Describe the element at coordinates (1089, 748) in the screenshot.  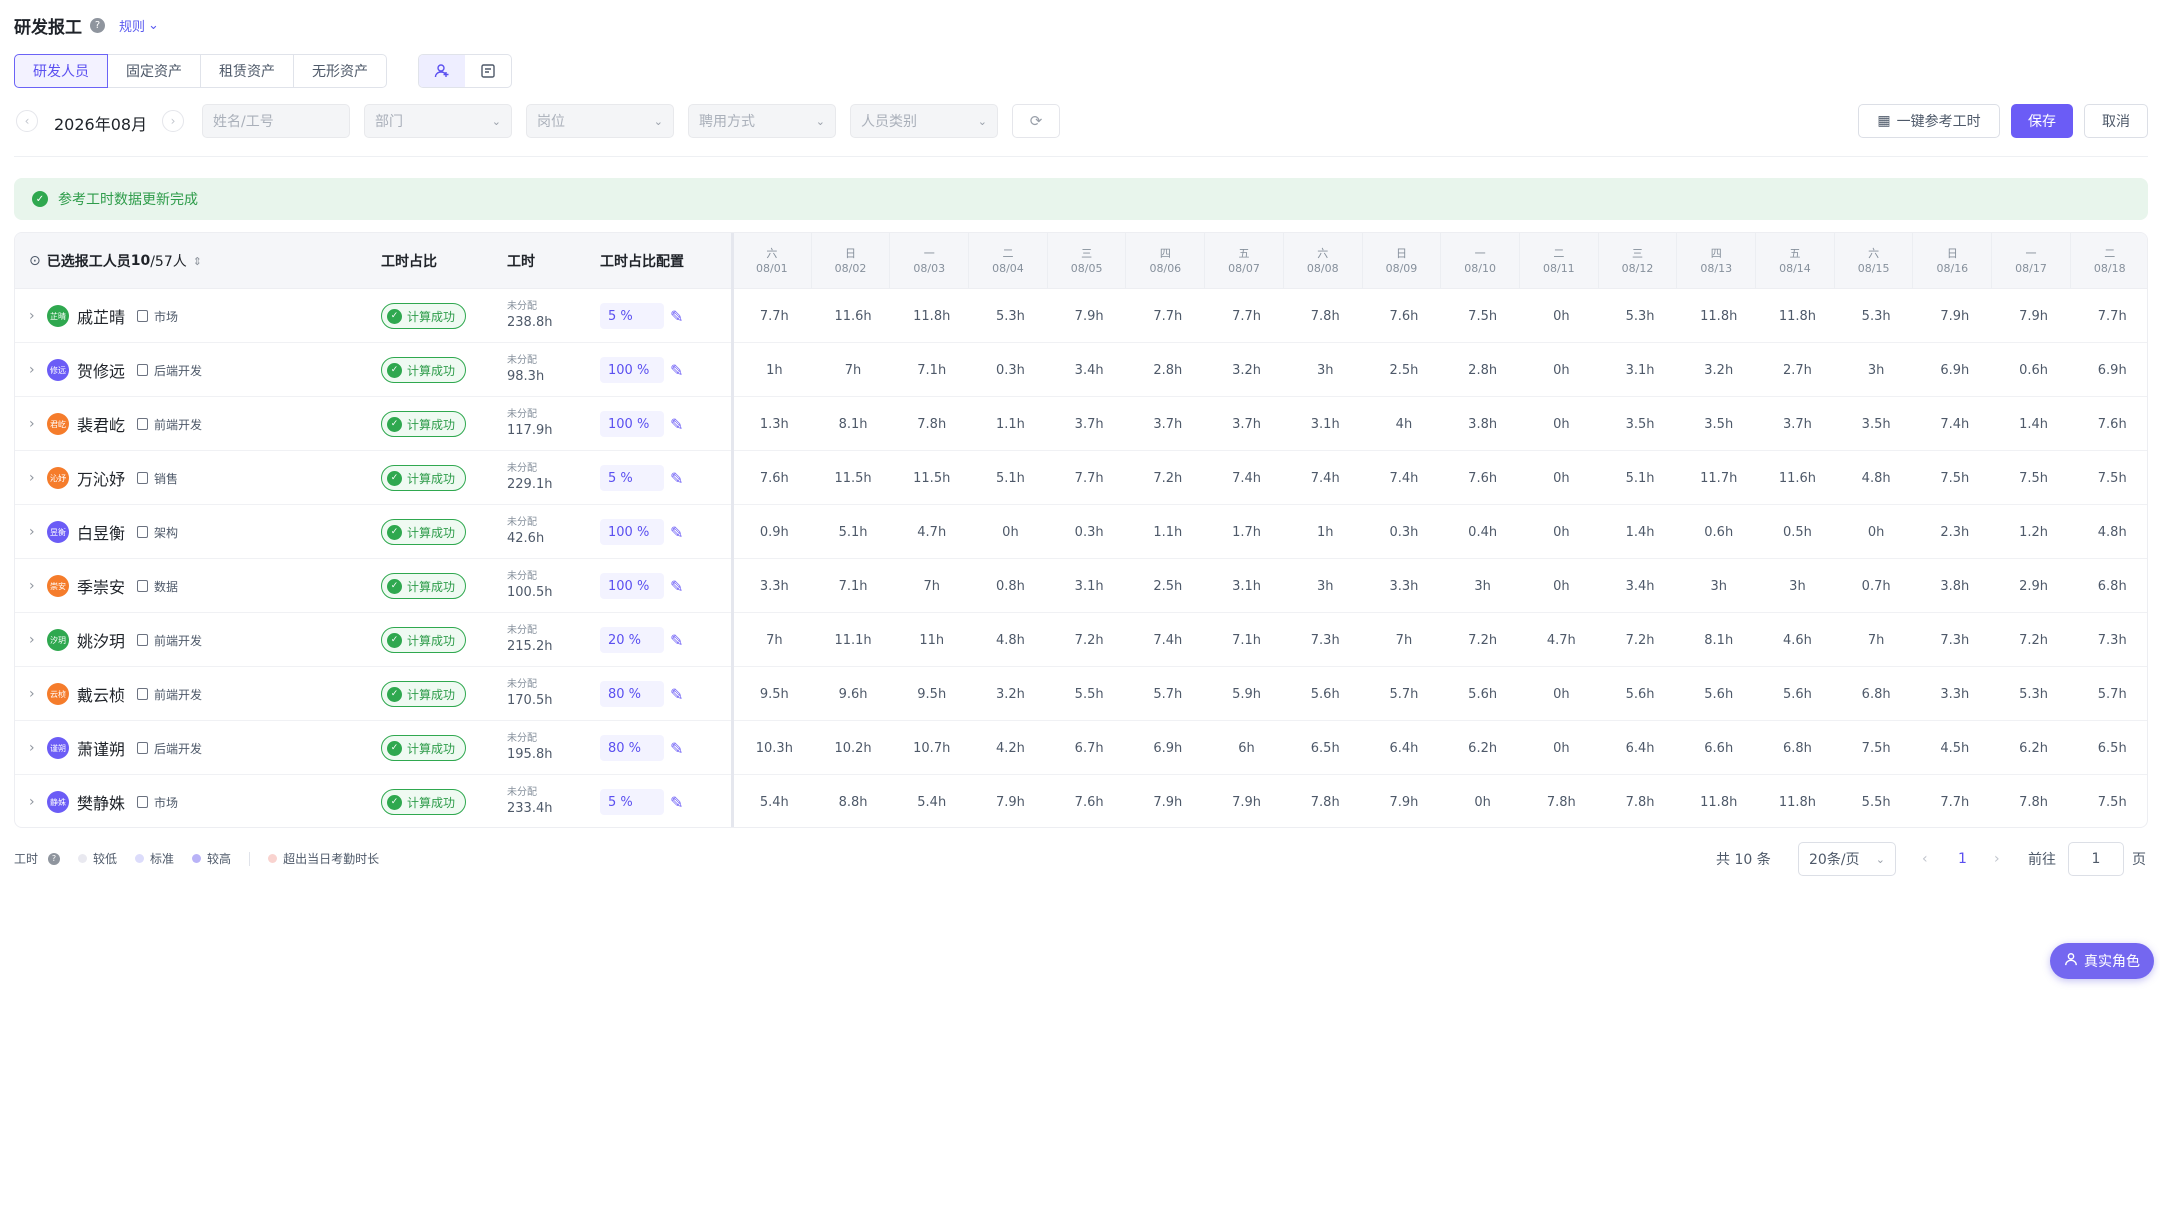
I see `day-hours-cell: 6.7h` at that location.